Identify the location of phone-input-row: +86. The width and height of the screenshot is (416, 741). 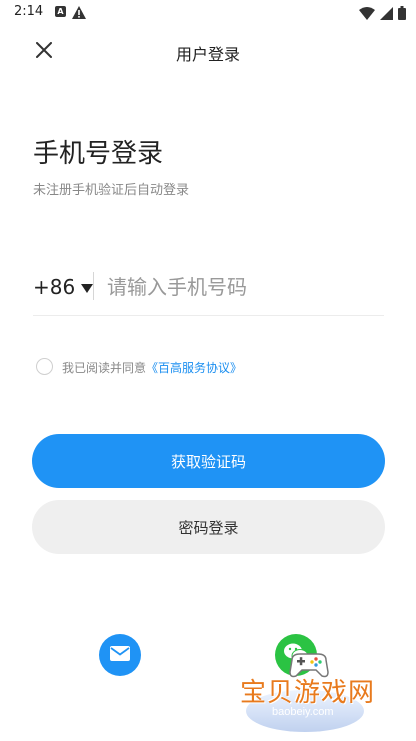
(208, 291).